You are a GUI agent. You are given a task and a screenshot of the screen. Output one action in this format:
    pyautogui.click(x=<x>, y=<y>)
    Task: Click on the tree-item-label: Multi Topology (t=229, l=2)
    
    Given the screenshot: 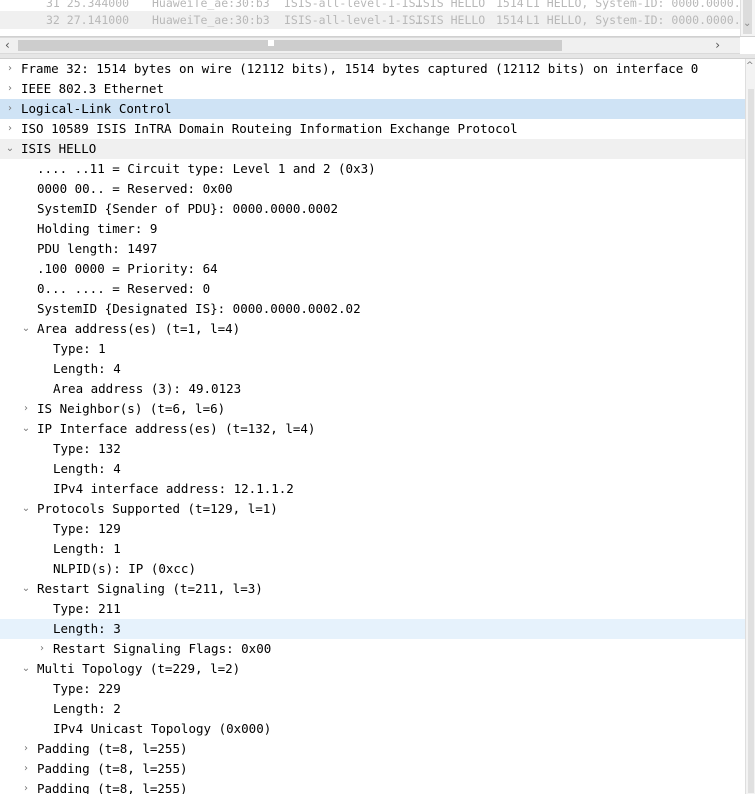 What is the action you would take?
    pyautogui.click(x=139, y=668)
    